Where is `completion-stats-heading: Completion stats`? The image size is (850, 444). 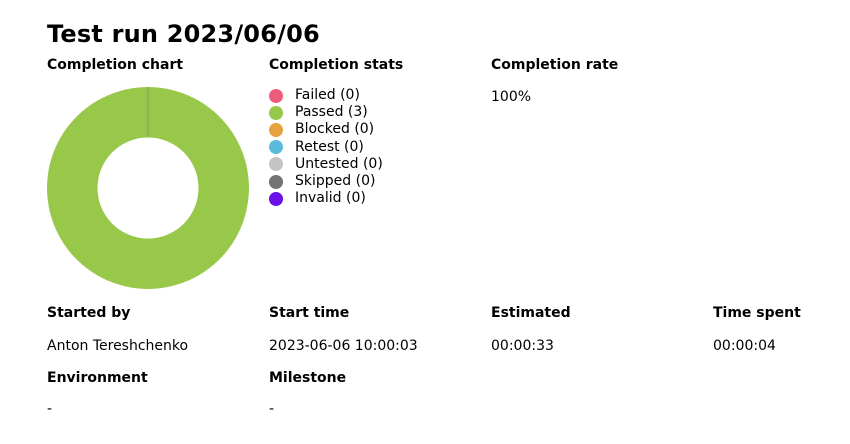
completion-stats-heading: Completion stats is located at coordinates (336, 65).